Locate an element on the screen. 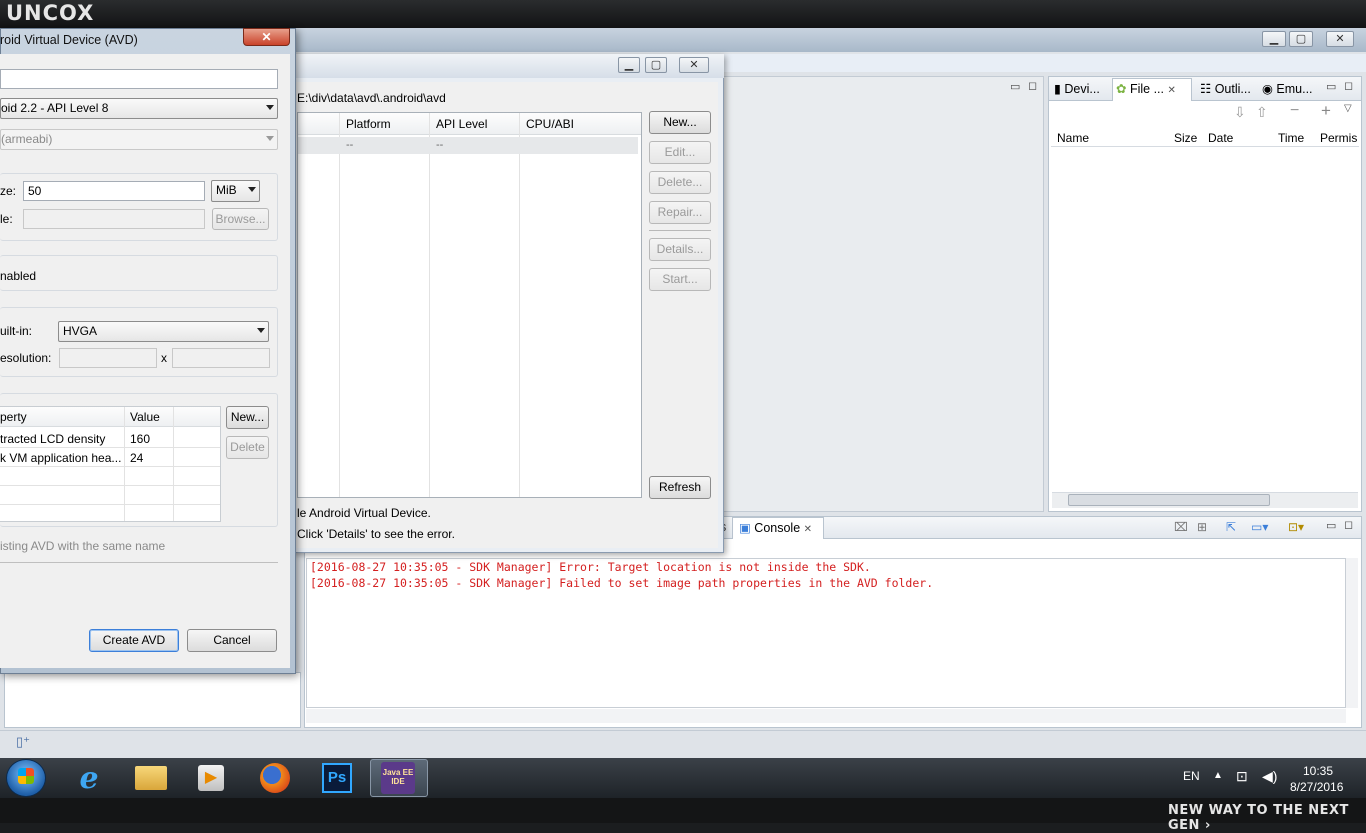  avd-column-cpu-abi: CPU/ABI is located at coordinates (550, 124).